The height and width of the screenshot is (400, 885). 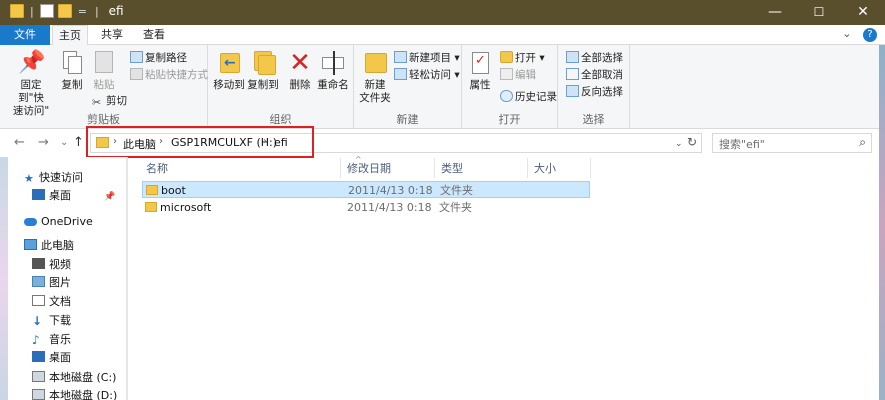 I want to click on column-name: 名称, so click(x=157, y=169).